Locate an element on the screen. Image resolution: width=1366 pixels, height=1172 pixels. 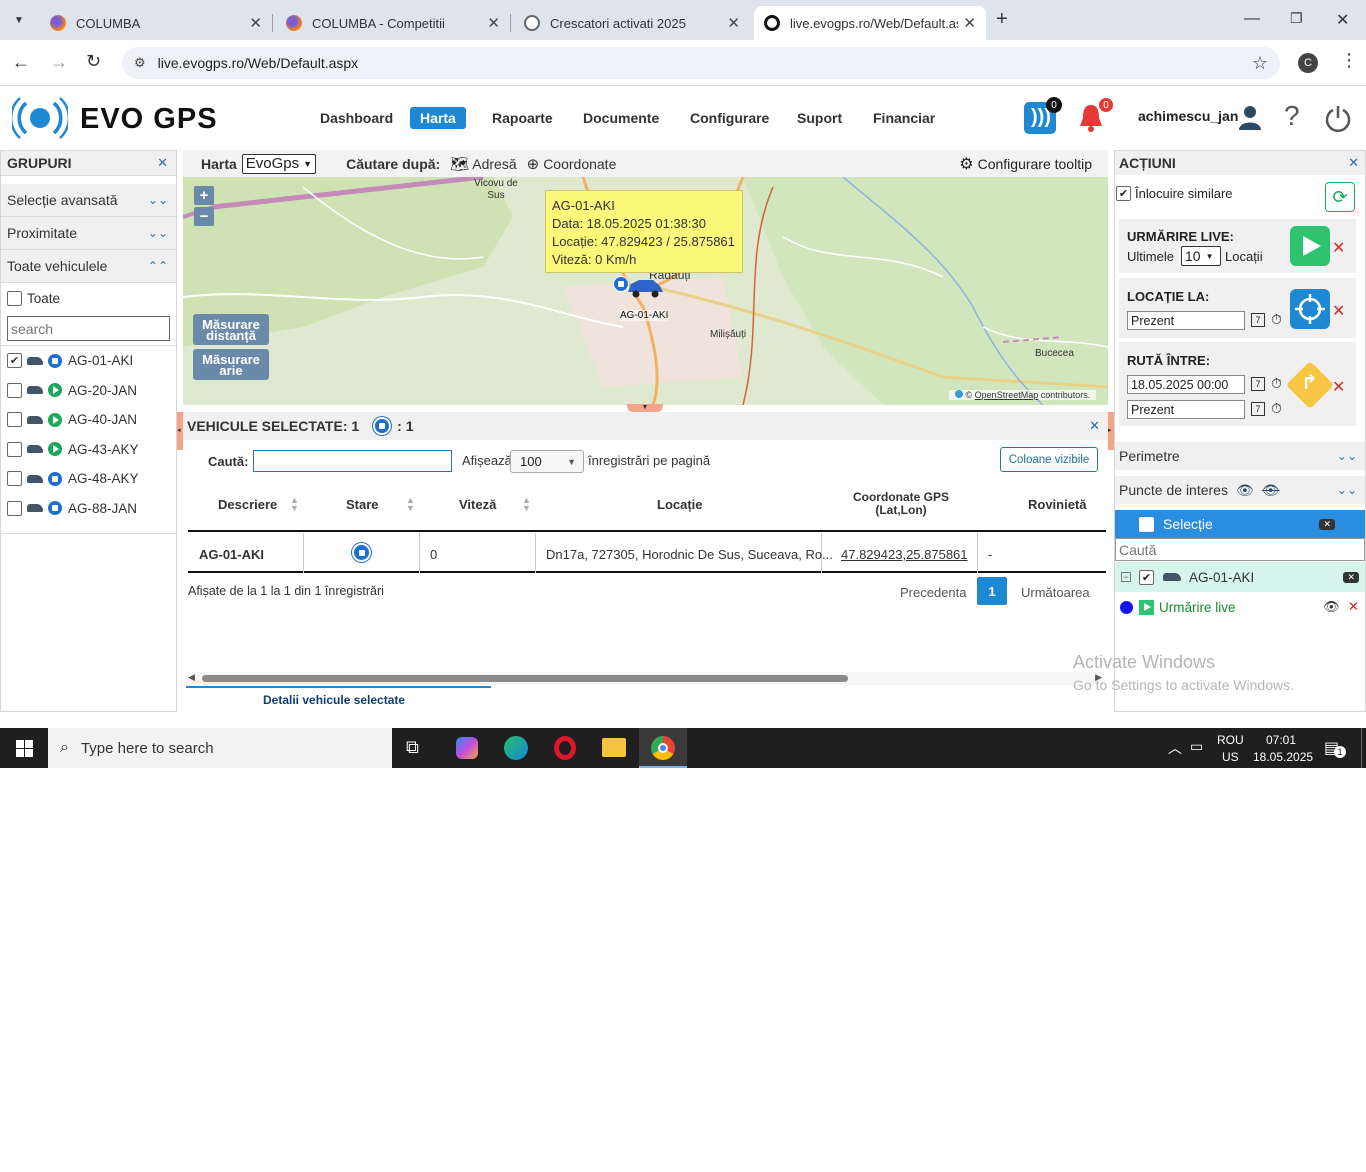
browser-tab-columba: COLUMBA ✕ is located at coordinates (156, 23).